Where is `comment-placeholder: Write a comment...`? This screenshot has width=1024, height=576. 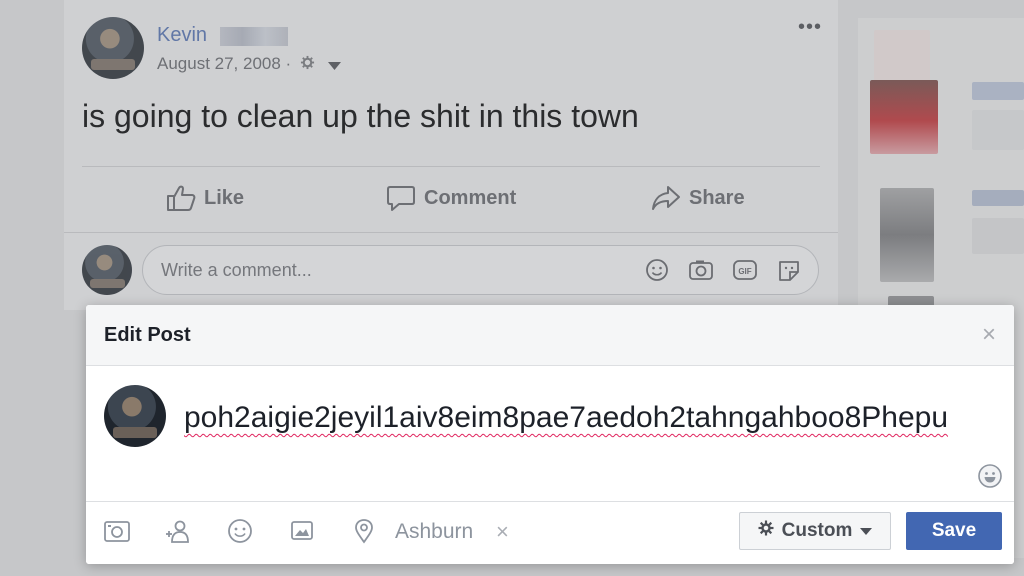
comment-placeholder: Write a comment... is located at coordinates (236, 269).